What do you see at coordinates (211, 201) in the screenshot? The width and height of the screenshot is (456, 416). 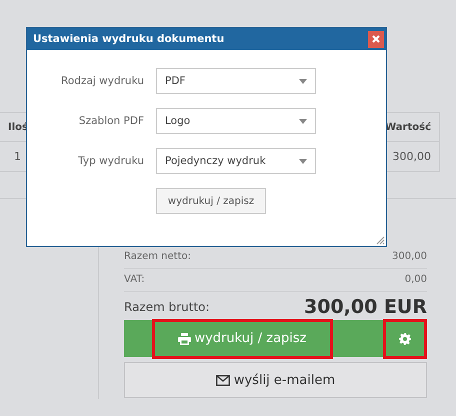 I see `print-save-button: wydrukuj / zapisz` at bounding box center [211, 201].